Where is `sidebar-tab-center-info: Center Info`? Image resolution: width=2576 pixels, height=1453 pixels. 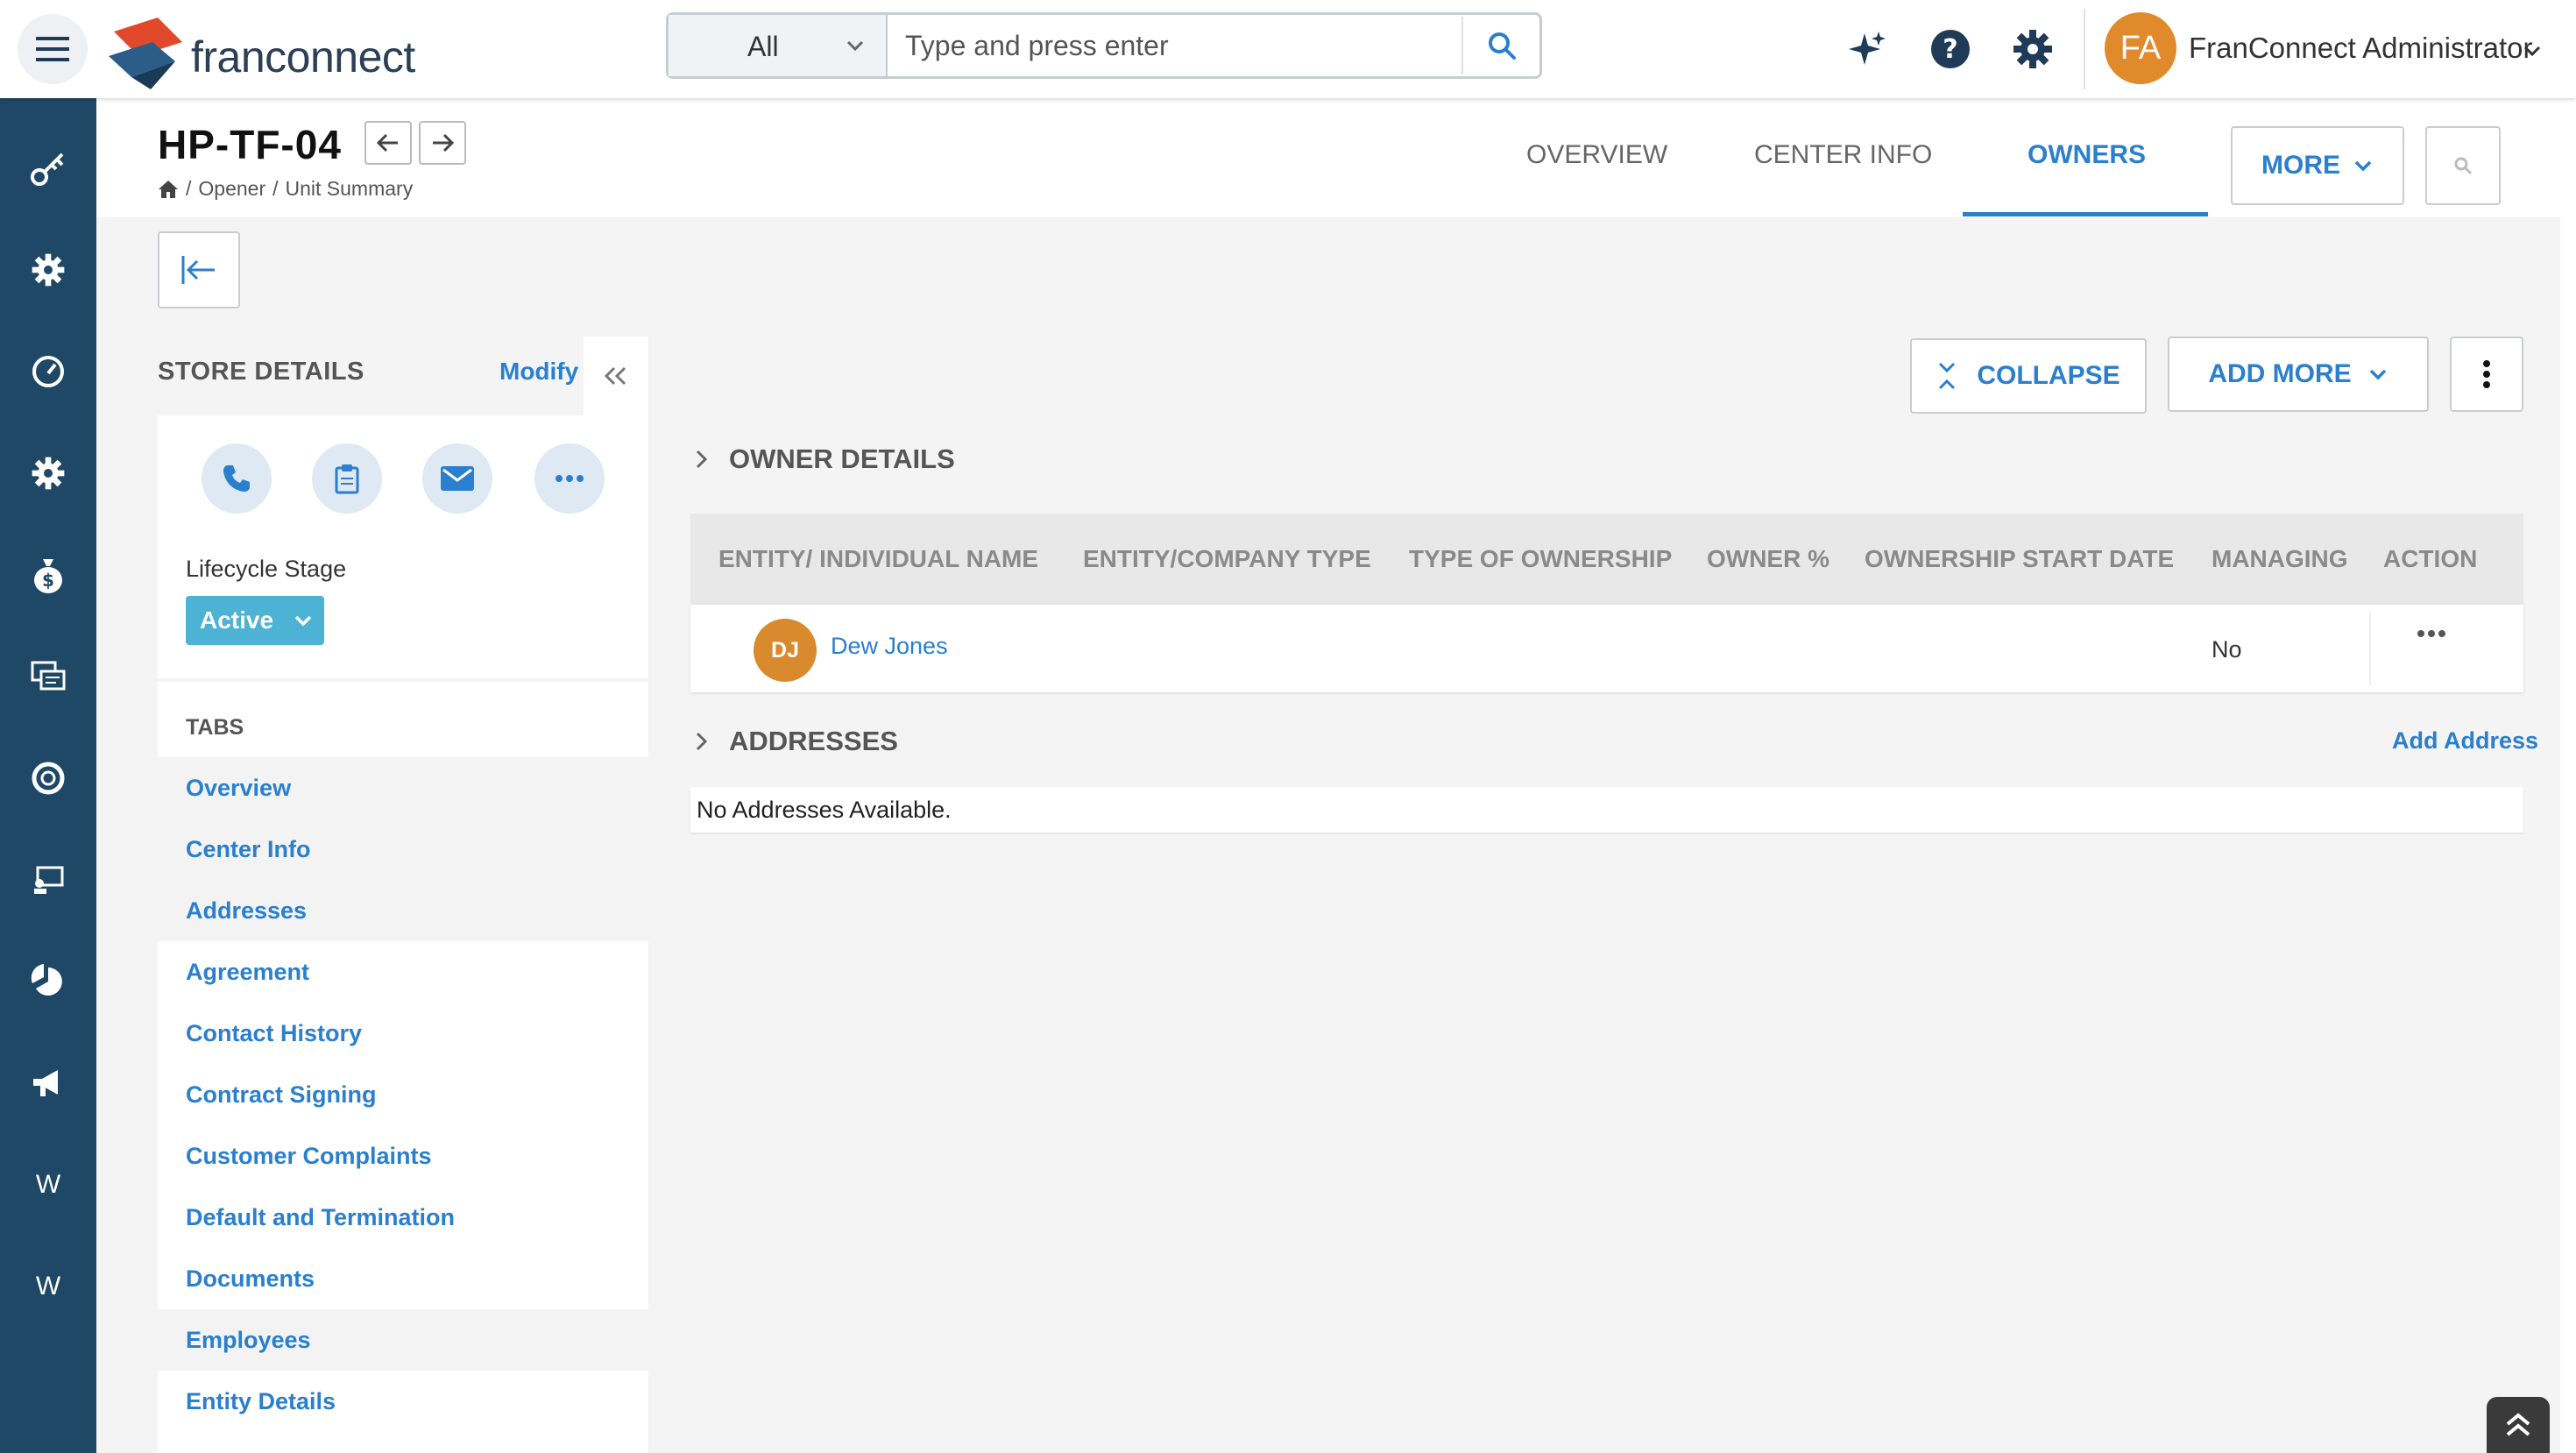 sidebar-tab-center-info: Center Info is located at coordinates (403, 849).